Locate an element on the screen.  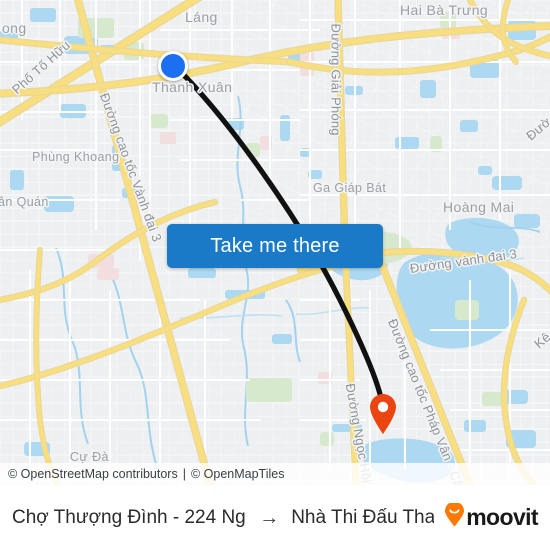
moovit-logo: moovit is located at coordinates (491, 516).